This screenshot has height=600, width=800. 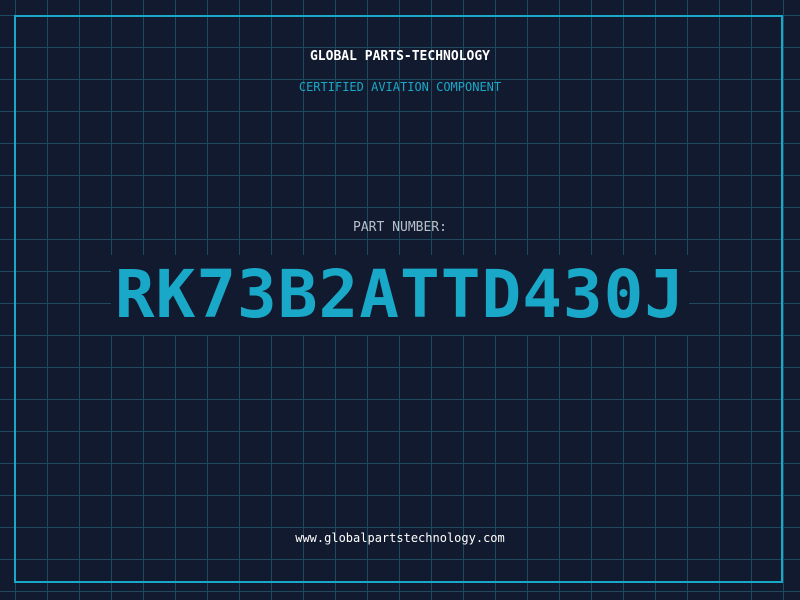 What do you see at coordinates (400, 538) in the screenshot?
I see `website-link: www.globalpartstechnology.com` at bounding box center [400, 538].